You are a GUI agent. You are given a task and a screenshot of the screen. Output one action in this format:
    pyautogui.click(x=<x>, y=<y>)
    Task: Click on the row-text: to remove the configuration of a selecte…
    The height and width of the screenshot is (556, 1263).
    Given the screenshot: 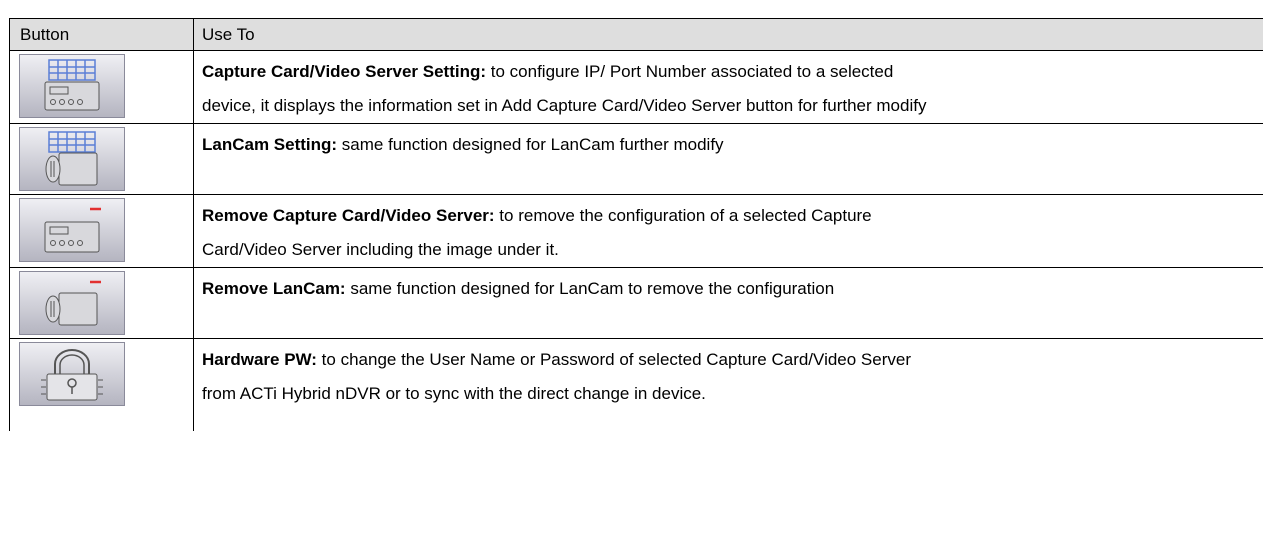 What is the action you would take?
    pyautogui.click(x=683, y=215)
    